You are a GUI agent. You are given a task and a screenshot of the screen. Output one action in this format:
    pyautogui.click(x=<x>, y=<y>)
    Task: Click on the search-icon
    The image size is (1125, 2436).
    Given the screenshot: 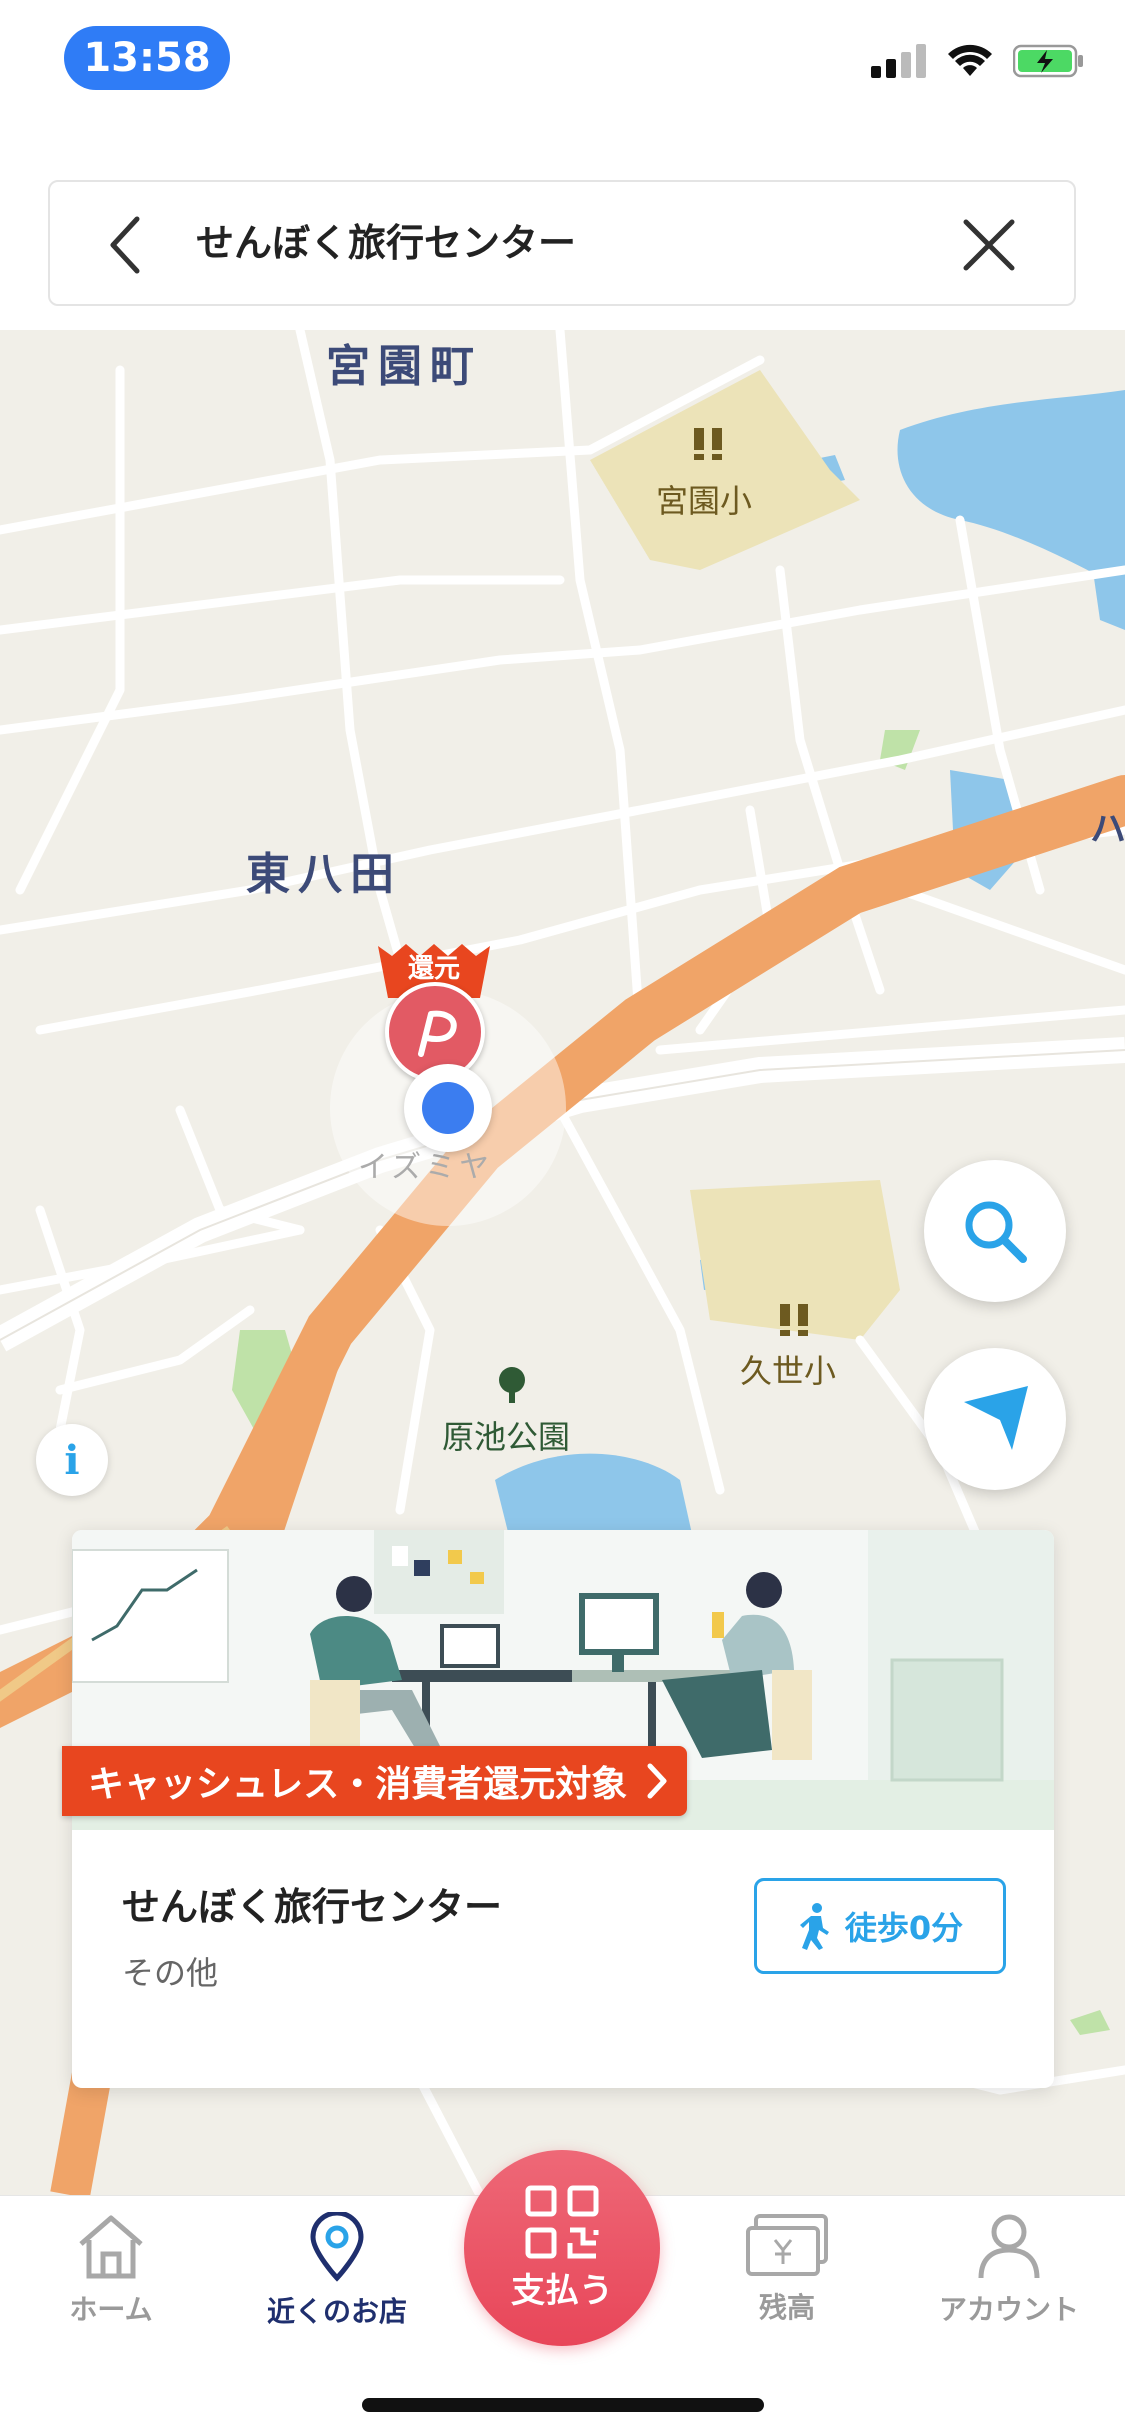 What is the action you would take?
    pyautogui.click(x=996, y=1232)
    